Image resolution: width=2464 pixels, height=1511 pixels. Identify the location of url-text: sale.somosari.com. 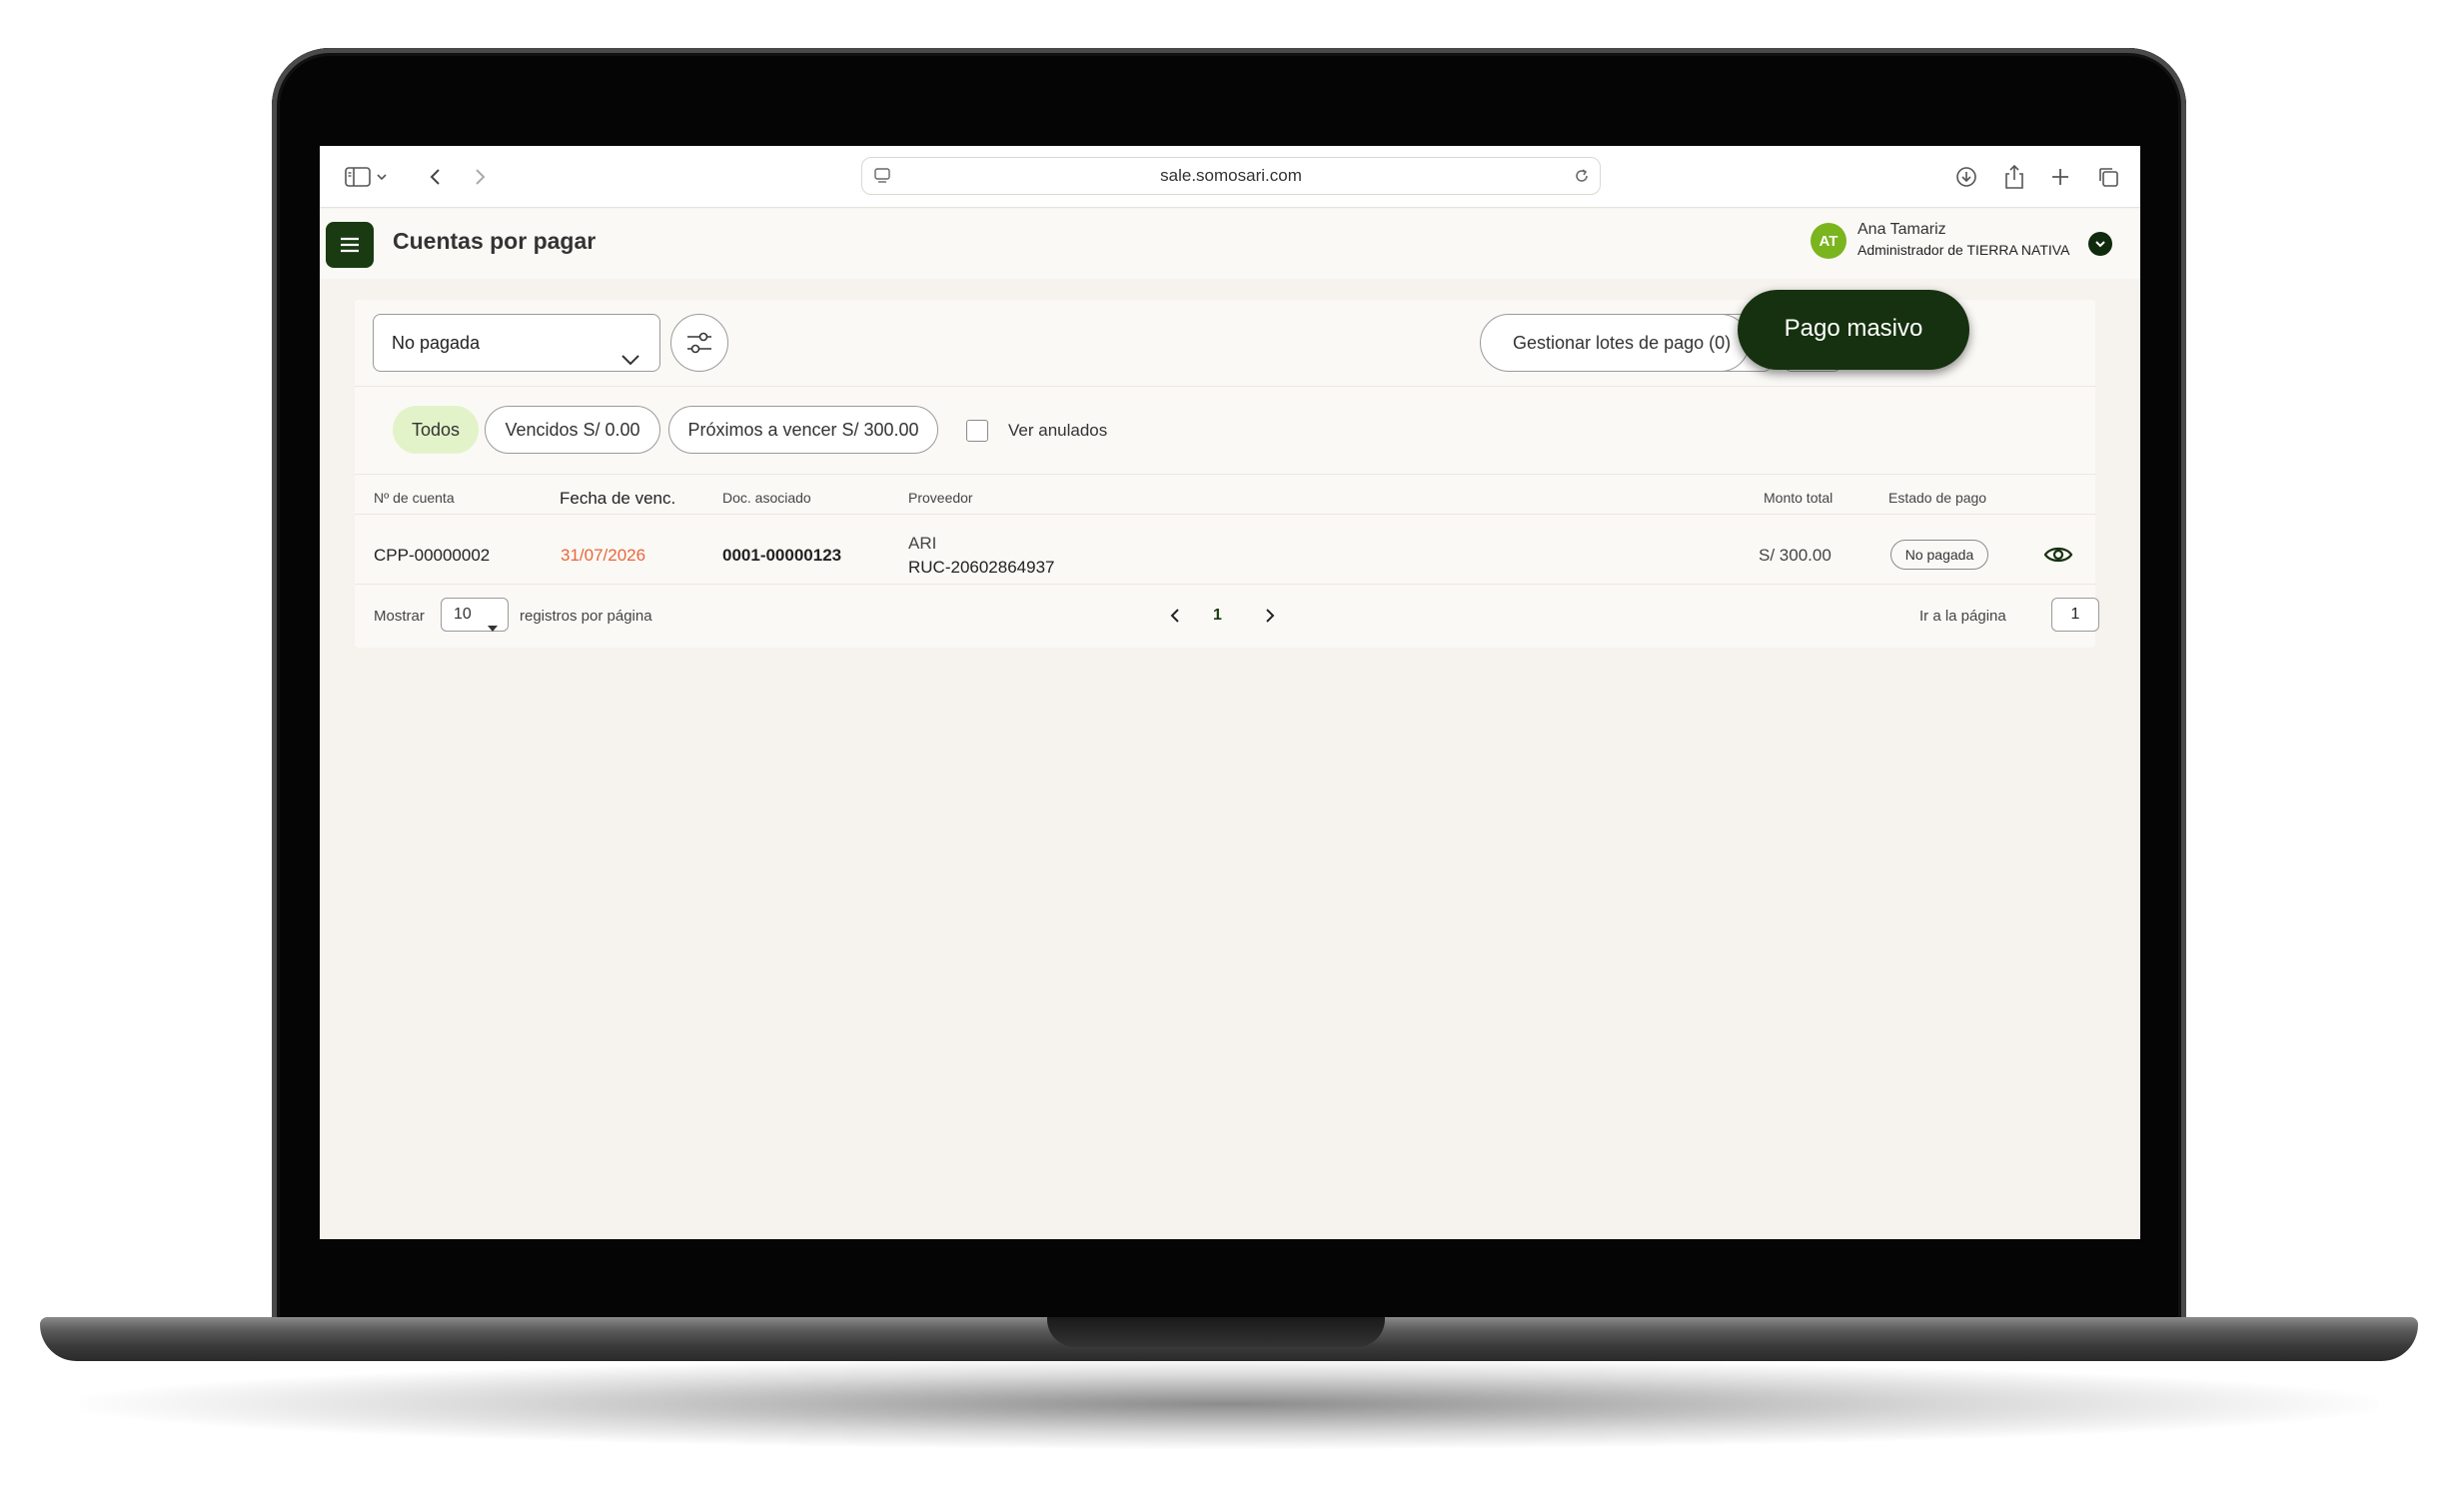
(1231, 175).